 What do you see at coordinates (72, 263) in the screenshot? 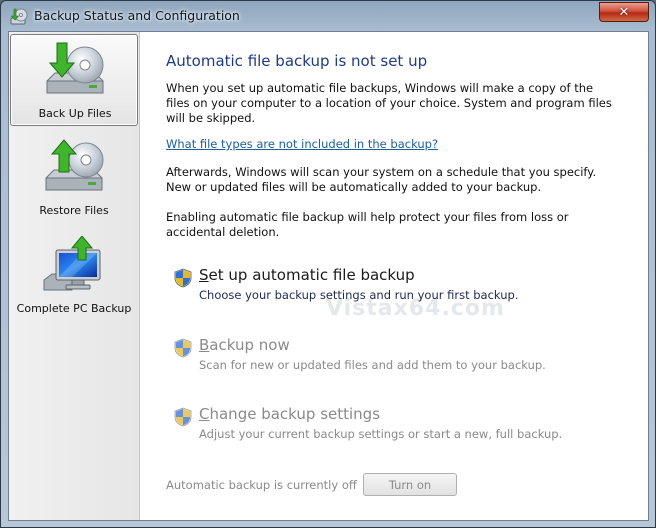
I see `complete-pc-backup-icon` at bounding box center [72, 263].